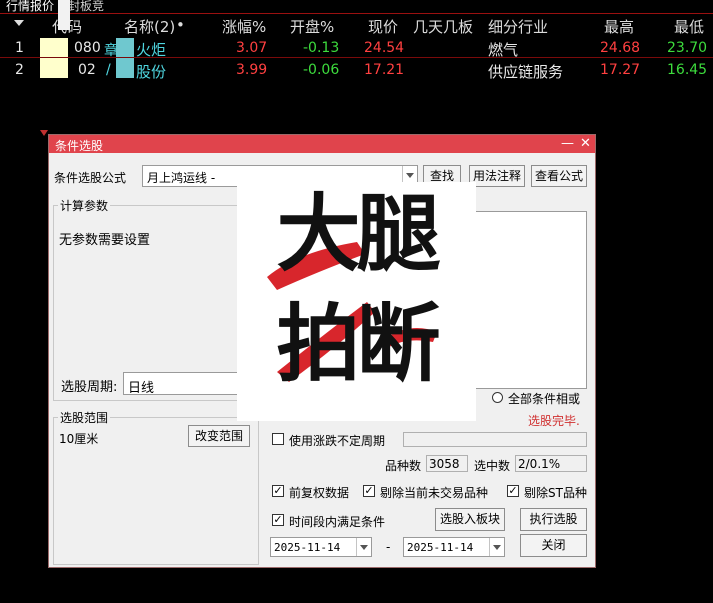 This screenshot has height=603, width=713. Describe the element at coordinates (141, 388) in the screenshot. I see `period-value: 日线` at that location.